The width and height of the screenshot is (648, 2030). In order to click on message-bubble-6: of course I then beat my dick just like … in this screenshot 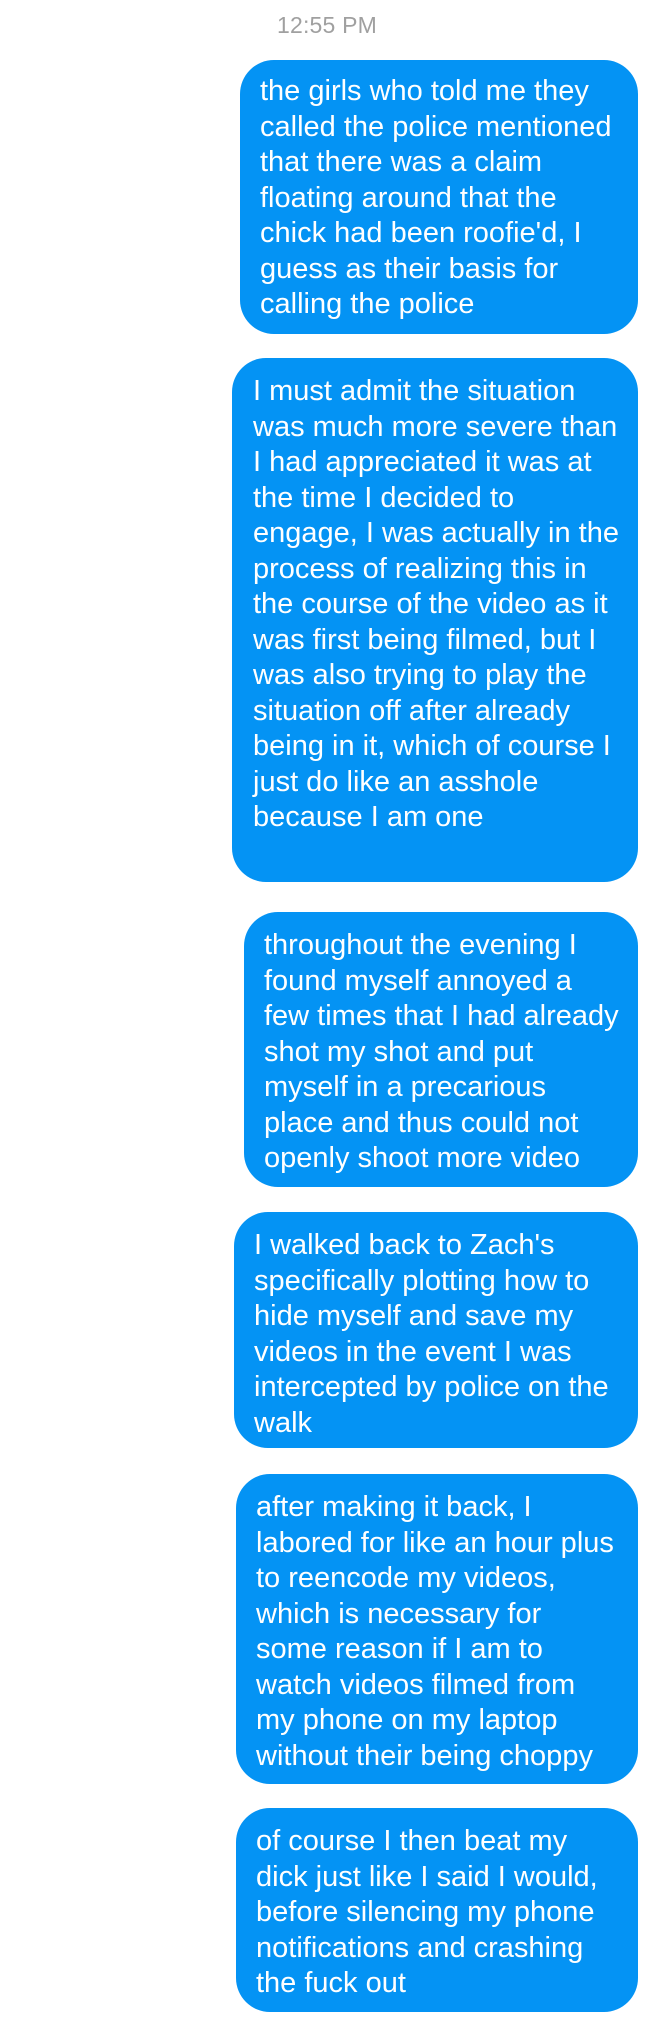, I will do `click(437, 1910)`.